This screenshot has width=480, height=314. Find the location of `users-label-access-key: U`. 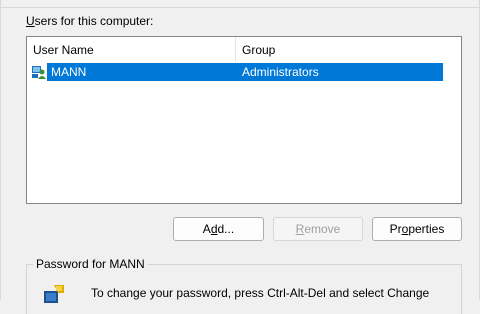

users-label-access-key: U is located at coordinates (30, 21).